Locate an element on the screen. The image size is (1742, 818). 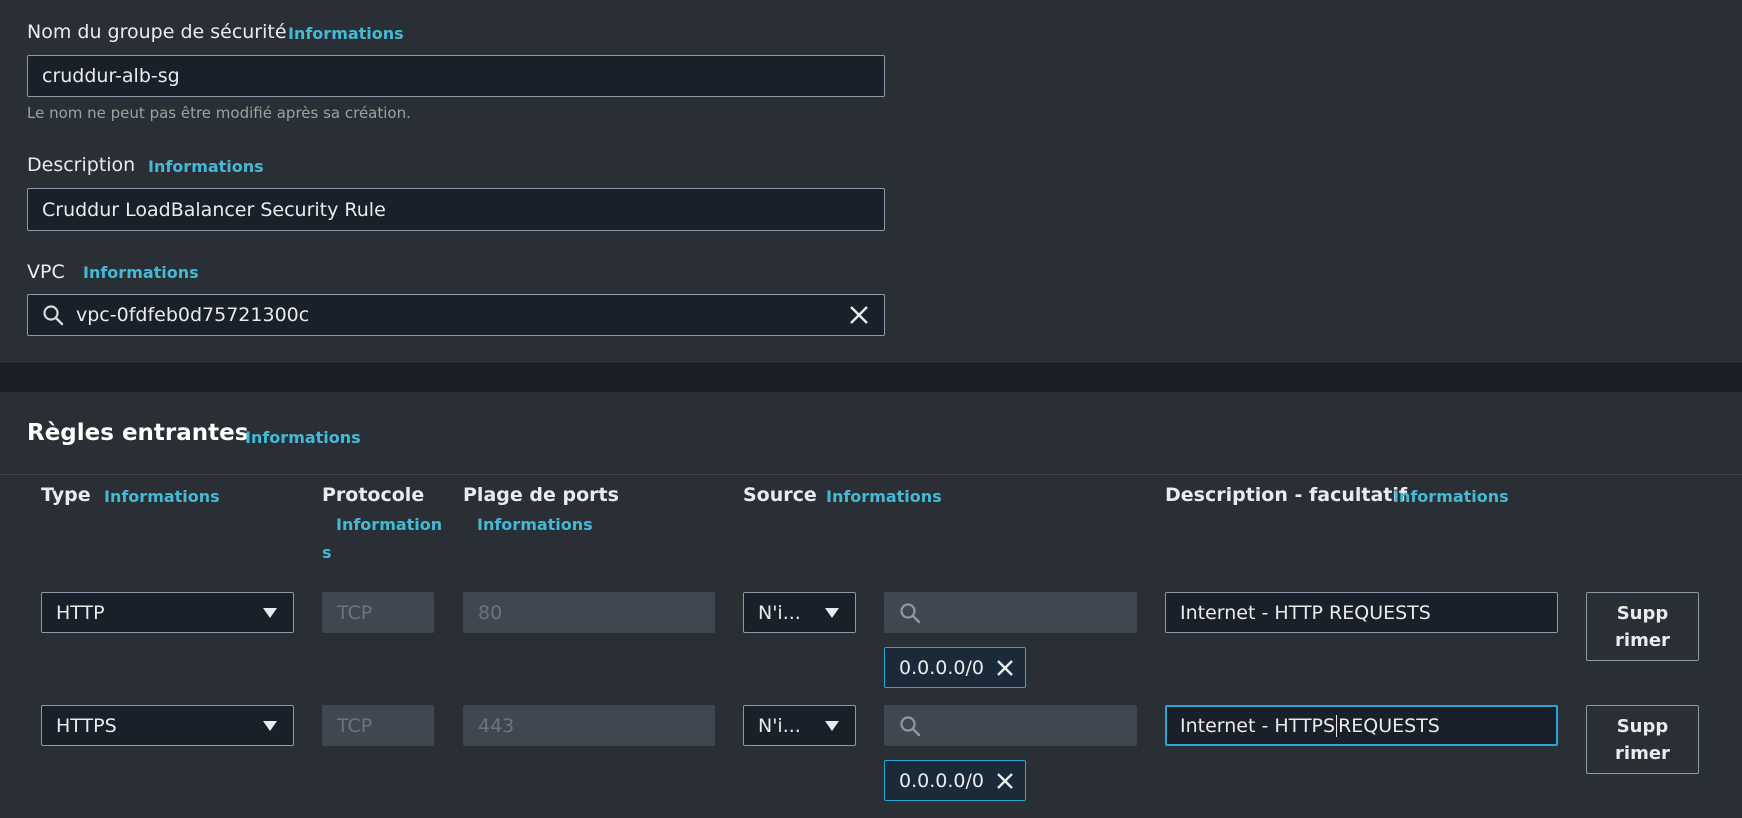
section-gap is located at coordinates (871, 378).